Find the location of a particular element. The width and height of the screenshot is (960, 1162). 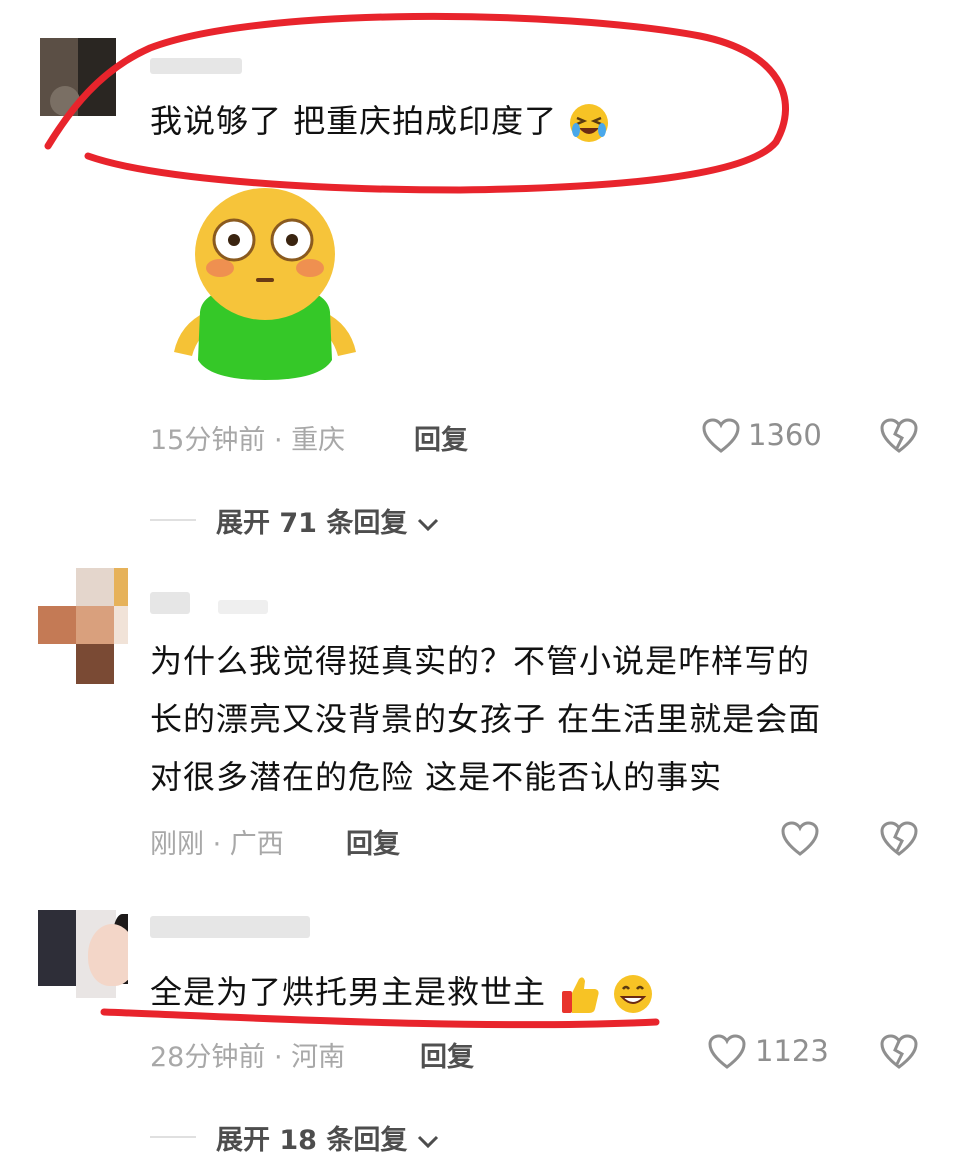

grinning-face-emoji-icon is located at coordinates (633, 994).